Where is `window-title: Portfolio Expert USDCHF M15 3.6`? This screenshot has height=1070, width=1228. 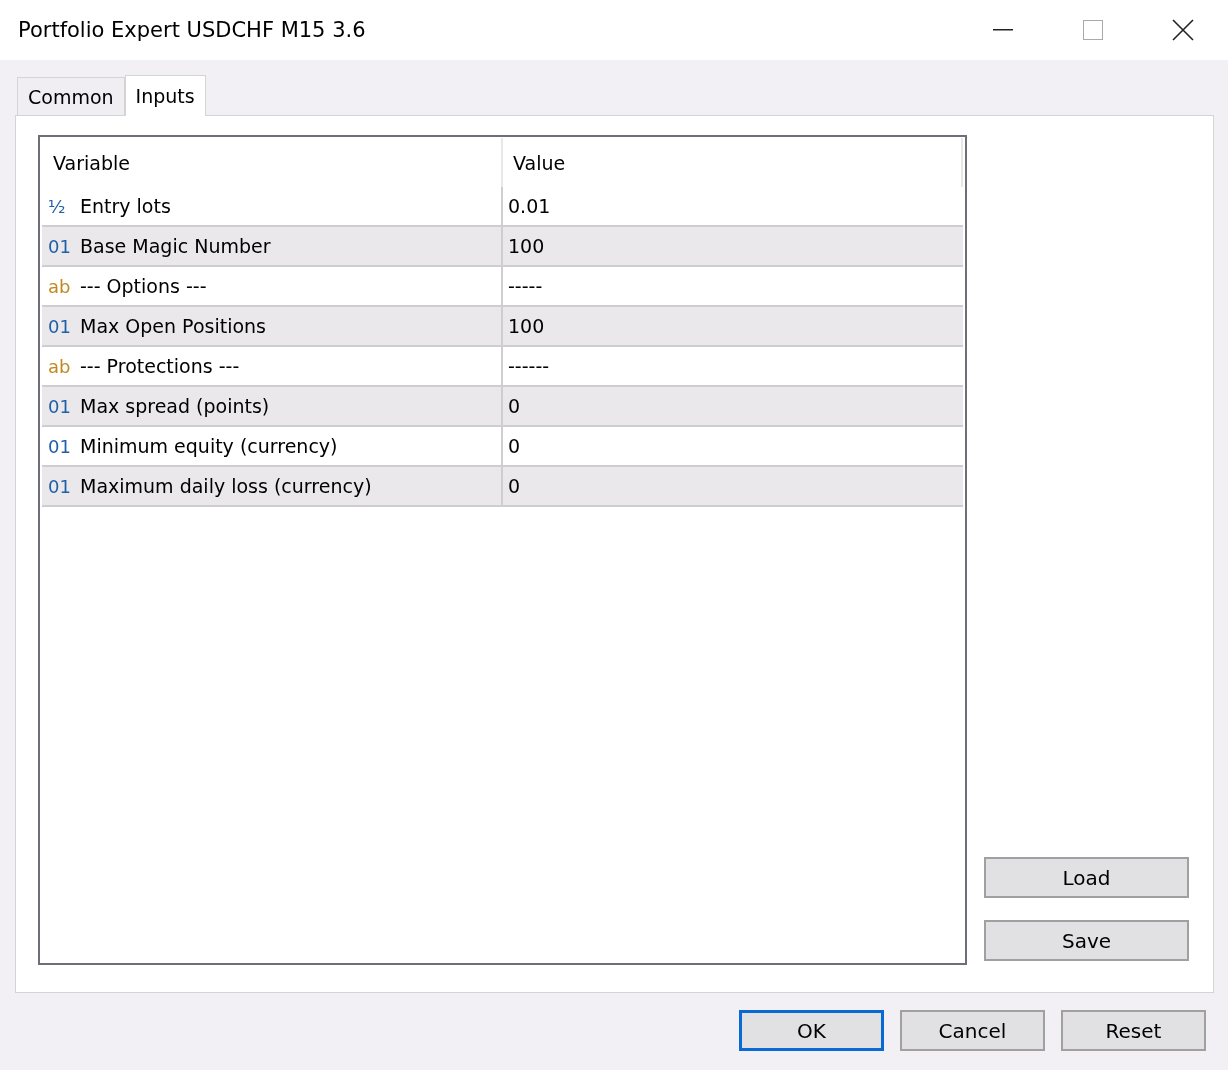
window-title: Portfolio Expert USDCHF M15 3.6 is located at coordinates (192, 30).